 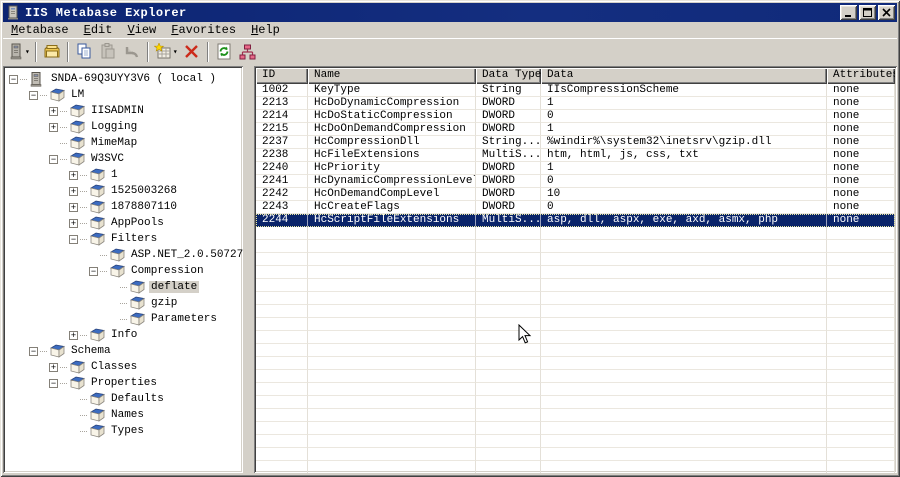 What do you see at coordinates (886, 12) in the screenshot?
I see `close-button` at bounding box center [886, 12].